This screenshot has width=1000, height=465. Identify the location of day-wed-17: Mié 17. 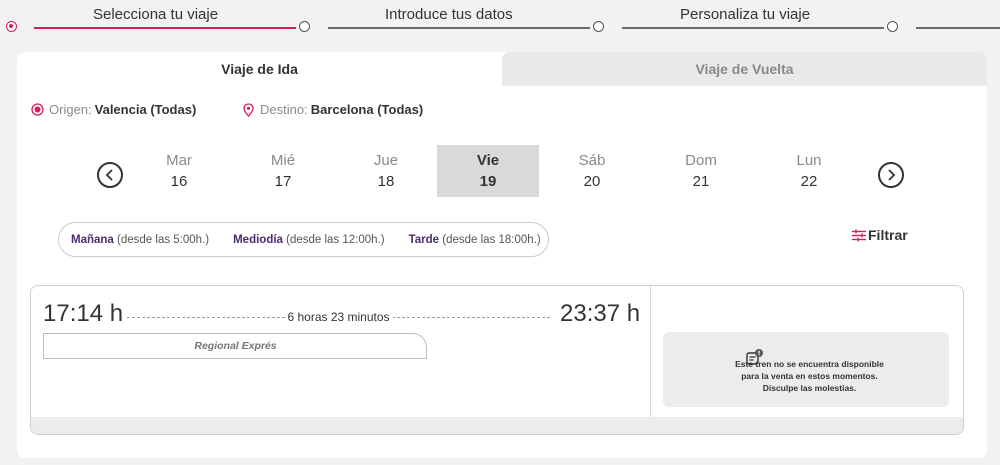
(283, 171).